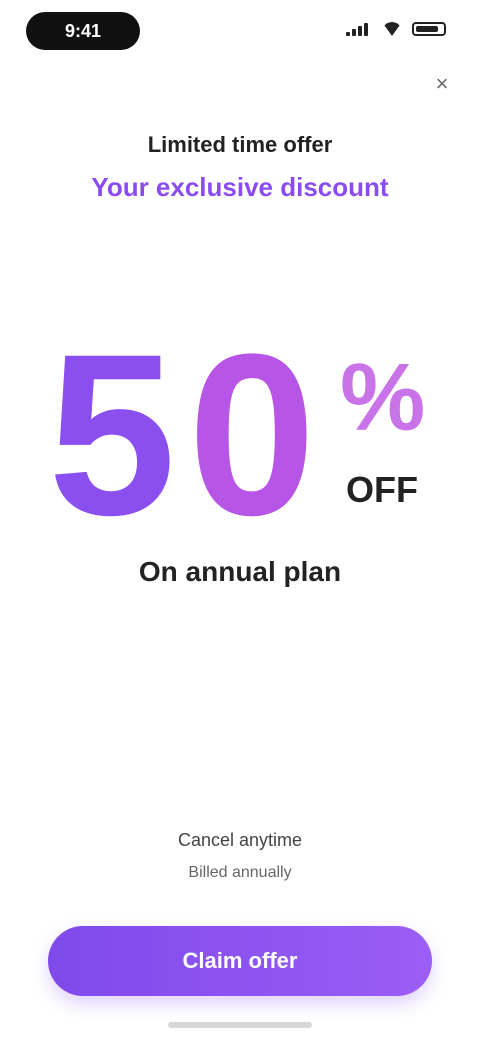 The height and width of the screenshot is (1040, 480). What do you see at coordinates (240, 187) in the screenshot?
I see `offer-headline: Your exclusive discount` at bounding box center [240, 187].